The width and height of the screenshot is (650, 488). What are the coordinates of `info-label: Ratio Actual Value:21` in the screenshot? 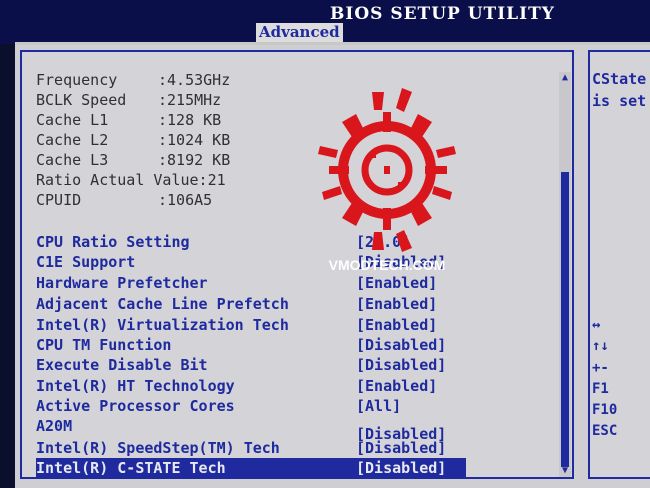 It's located at (131, 180).